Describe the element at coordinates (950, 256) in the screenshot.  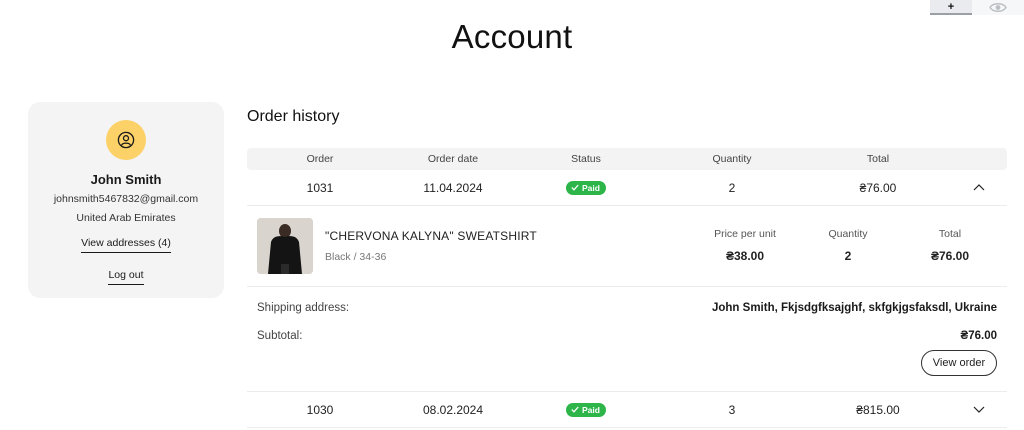
I see `total-value: ₴76.00` at that location.